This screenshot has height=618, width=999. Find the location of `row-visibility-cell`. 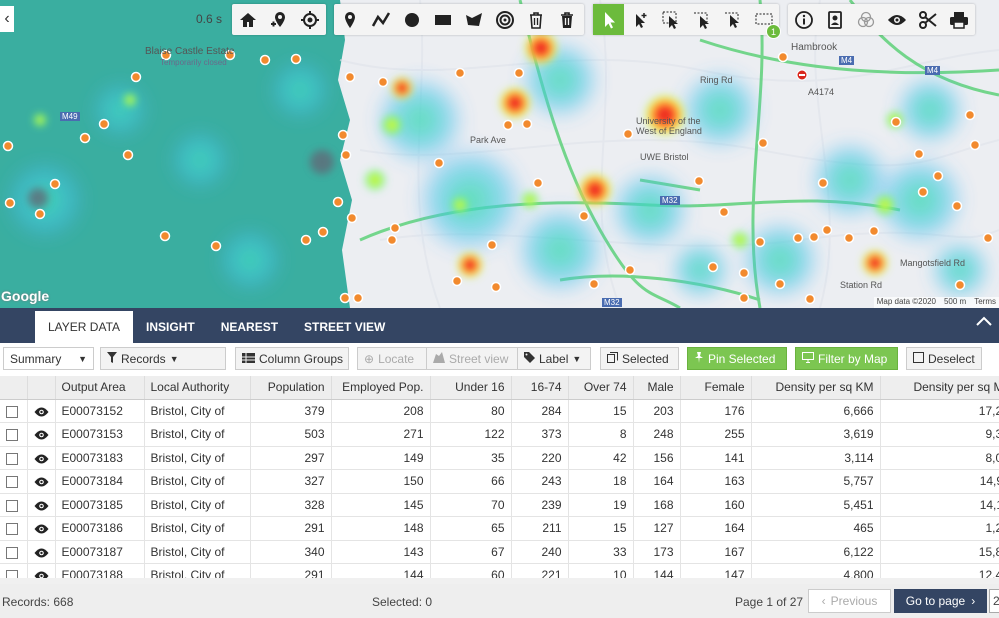

row-visibility-cell is located at coordinates (41, 458).